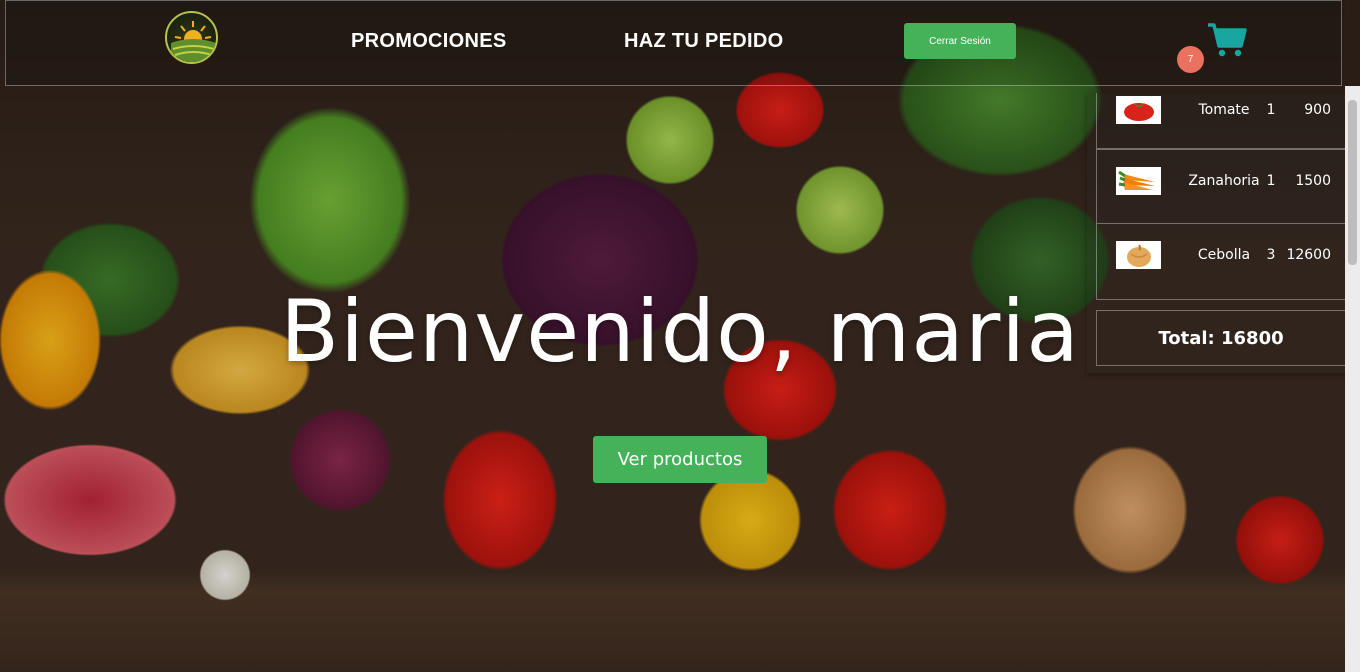 This screenshot has height=672, width=1360. I want to click on cart-item-price: 1500, so click(1313, 181).